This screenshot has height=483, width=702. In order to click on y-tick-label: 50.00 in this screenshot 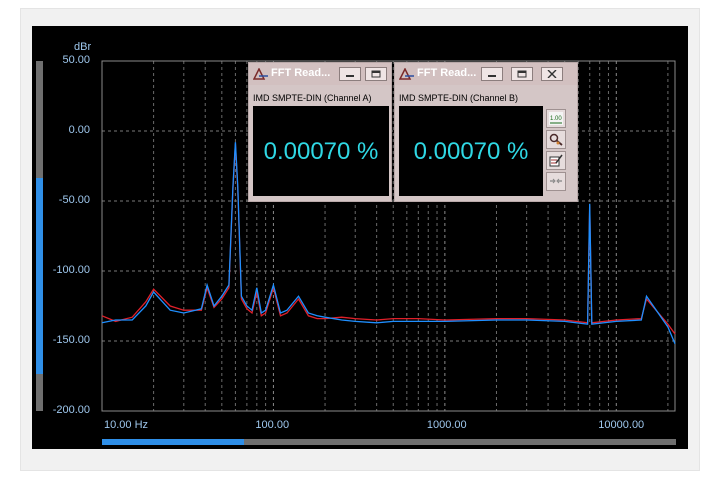, I will do `click(76, 60)`.